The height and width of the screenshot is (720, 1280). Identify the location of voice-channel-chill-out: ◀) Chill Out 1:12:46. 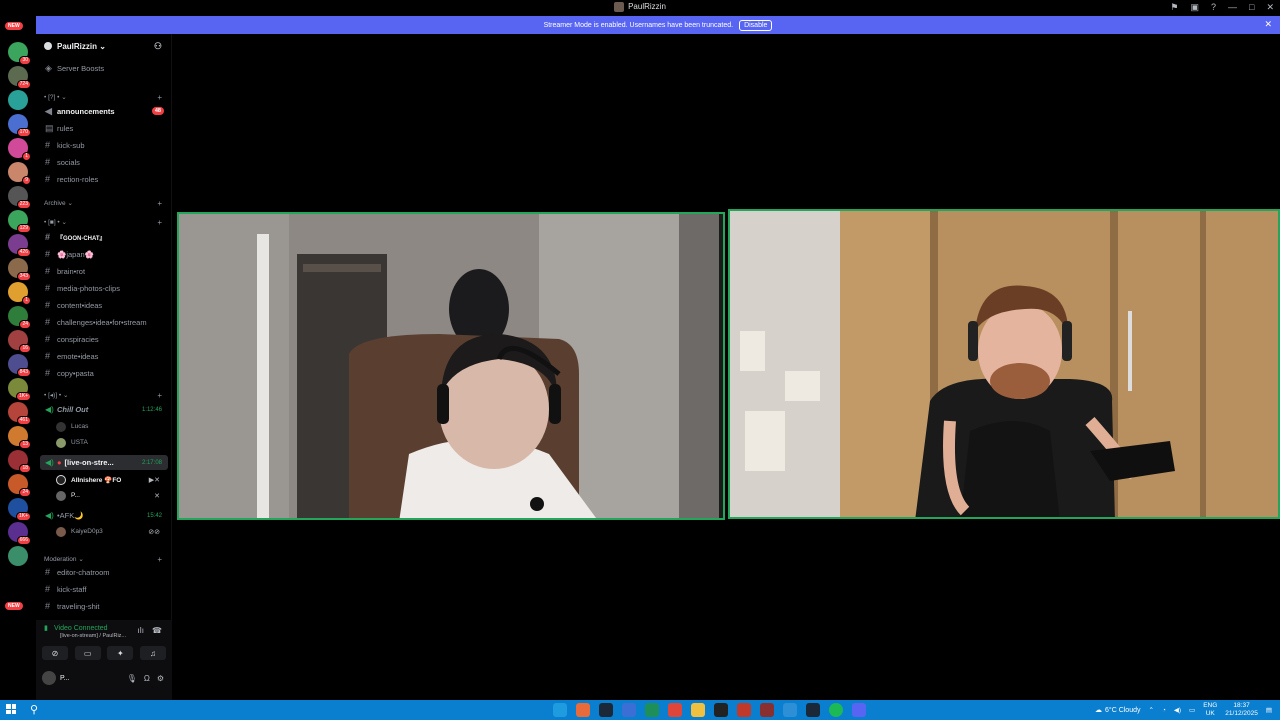
(104, 409).